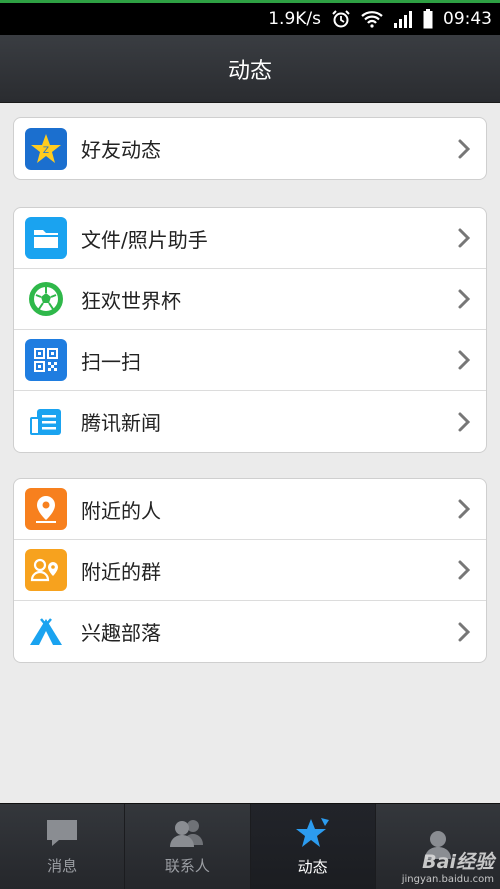  What do you see at coordinates (121, 423) in the screenshot?
I see `menu-item-label: 腾讯新闻` at bounding box center [121, 423].